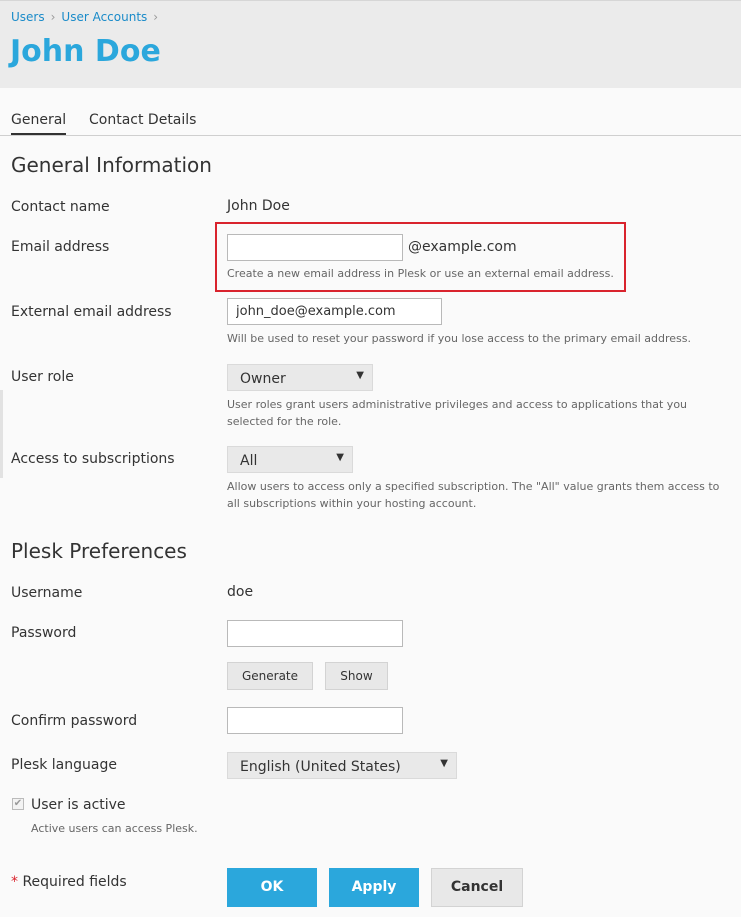 This screenshot has height=917, width=741. I want to click on email-input, so click(315, 247).